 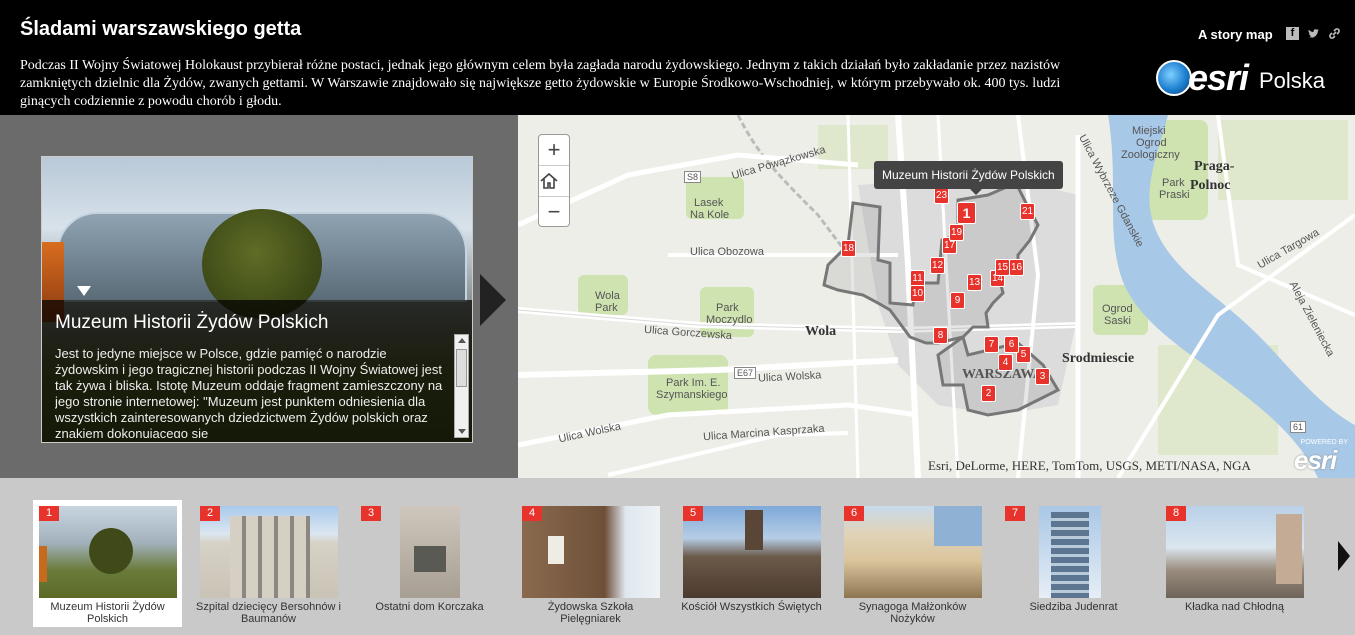 What do you see at coordinates (1334, 33) in the screenshot?
I see `link-icon` at bounding box center [1334, 33].